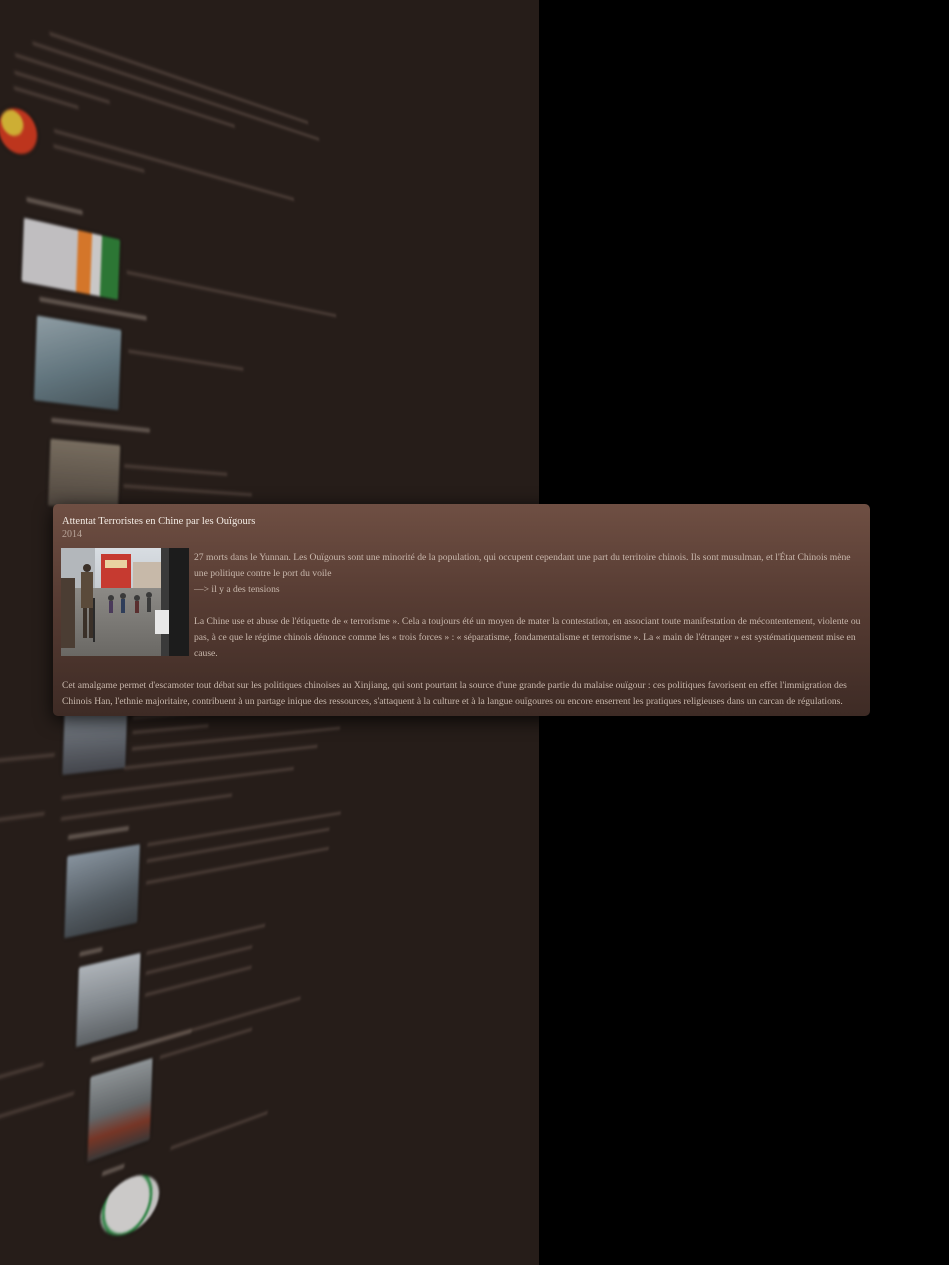 This screenshot has width=949, height=1265. What do you see at coordinates (108, 1000) in the screenshot?
I see `protest-square-photo` at bounding box center [108, 1000].